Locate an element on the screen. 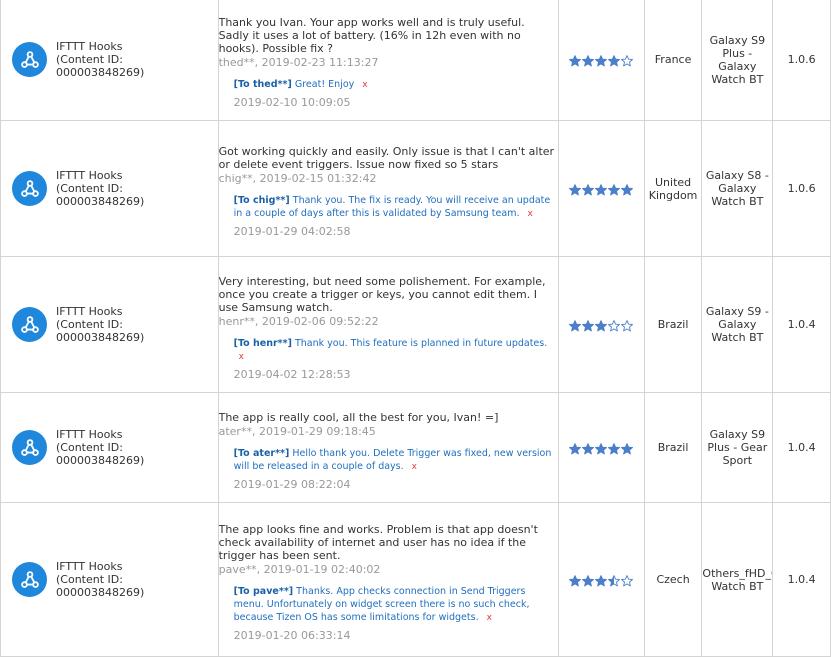 This screenshot has height=658, width=831. reply-date: 2019-01-29 08:22:04 is located at coordinates (292, 484).